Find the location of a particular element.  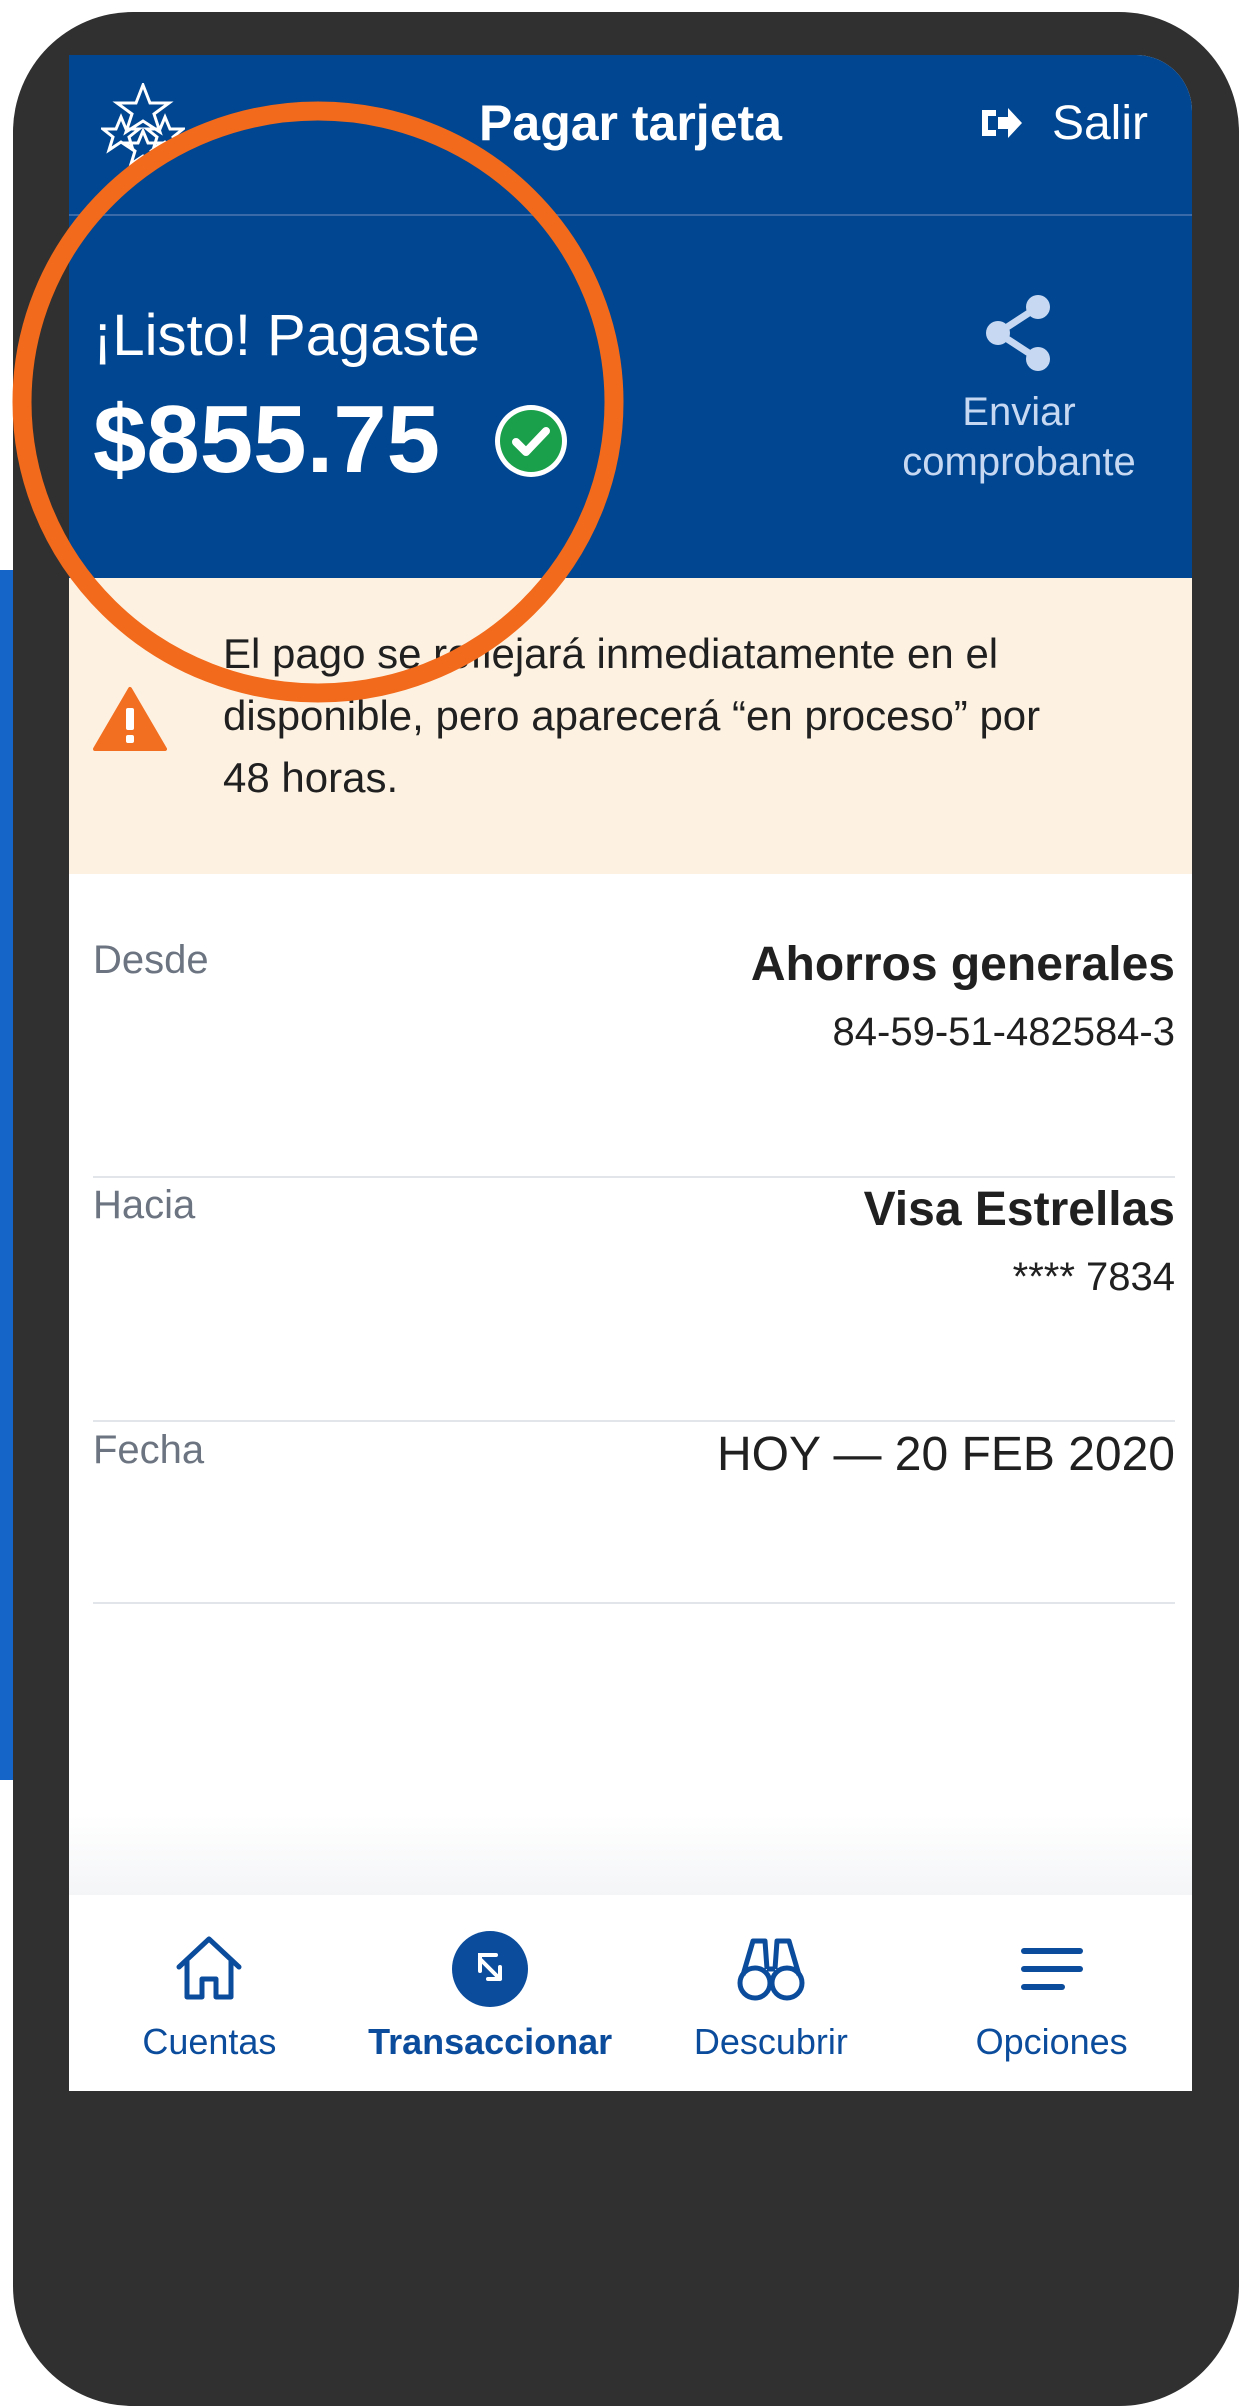

to-label: Hacia is located at coordinates (144, 1205).